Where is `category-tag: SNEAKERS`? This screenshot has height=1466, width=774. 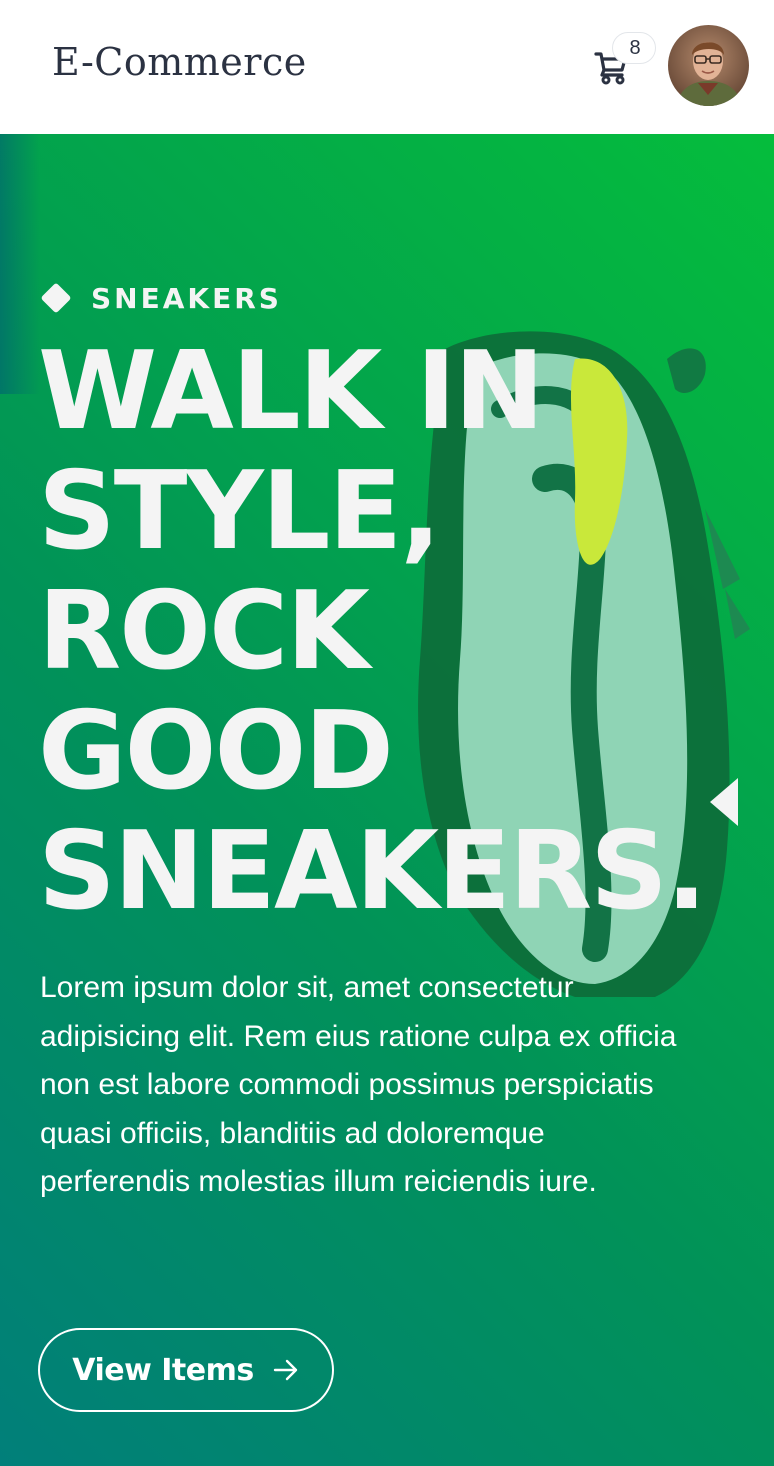 category-tag: SNEAKERS is located at coordinates (161, 298).